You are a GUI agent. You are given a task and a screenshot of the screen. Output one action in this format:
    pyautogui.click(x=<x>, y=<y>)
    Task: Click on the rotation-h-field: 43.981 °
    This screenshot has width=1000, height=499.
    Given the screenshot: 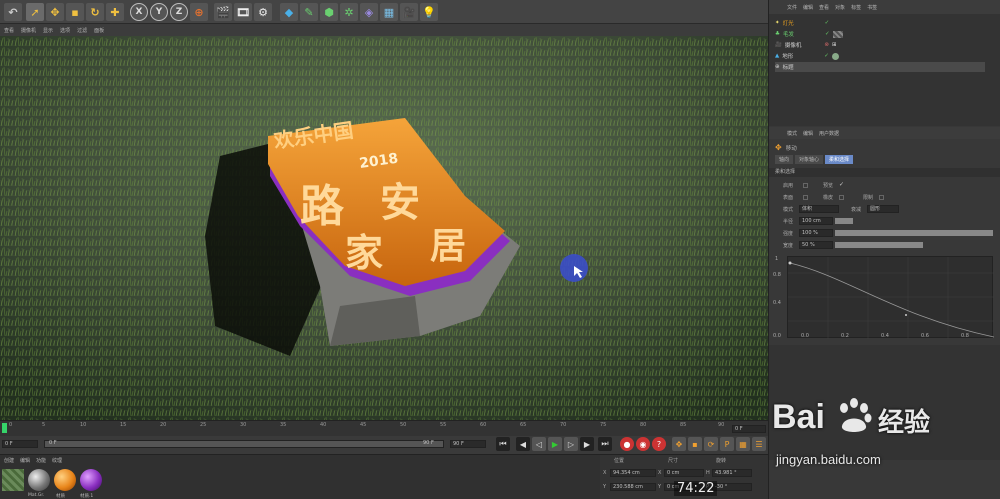 What is the action you would take?
    pyautogui.click(x=732, y=473)
    